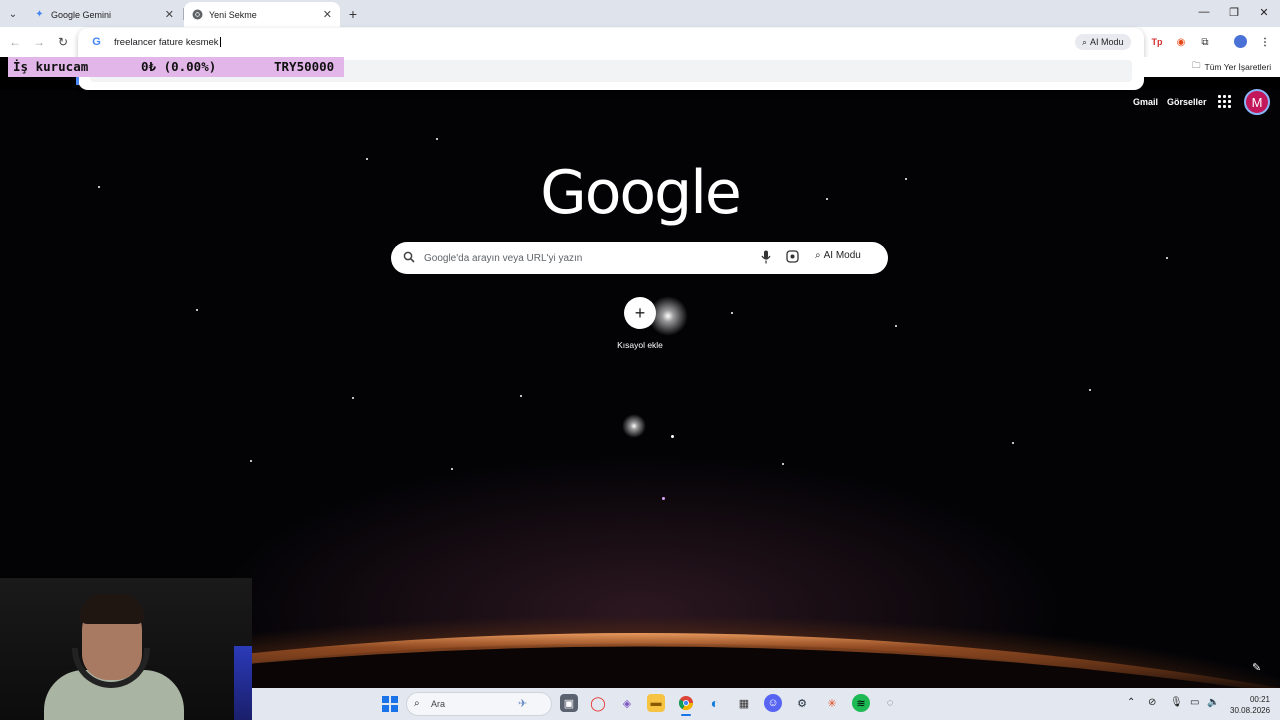 Image resolution: width=1280 pixels, height=720 pixels. Describe the element at coordinates (390, 704) in the screenshot. I see `windows-start-icon` at that location.